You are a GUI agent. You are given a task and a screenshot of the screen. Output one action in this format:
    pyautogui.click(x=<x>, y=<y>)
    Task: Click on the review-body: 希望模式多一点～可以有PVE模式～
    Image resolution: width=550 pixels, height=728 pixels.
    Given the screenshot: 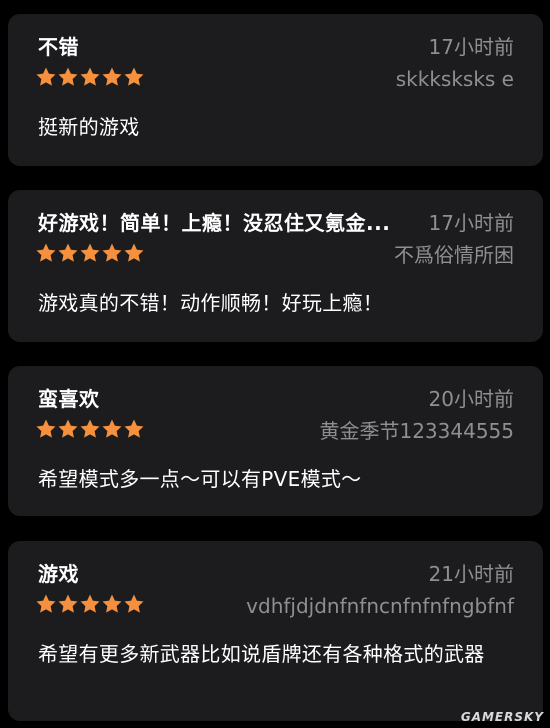 What is the action you would take?
    pyautogui.click(x=200, y=479)
    